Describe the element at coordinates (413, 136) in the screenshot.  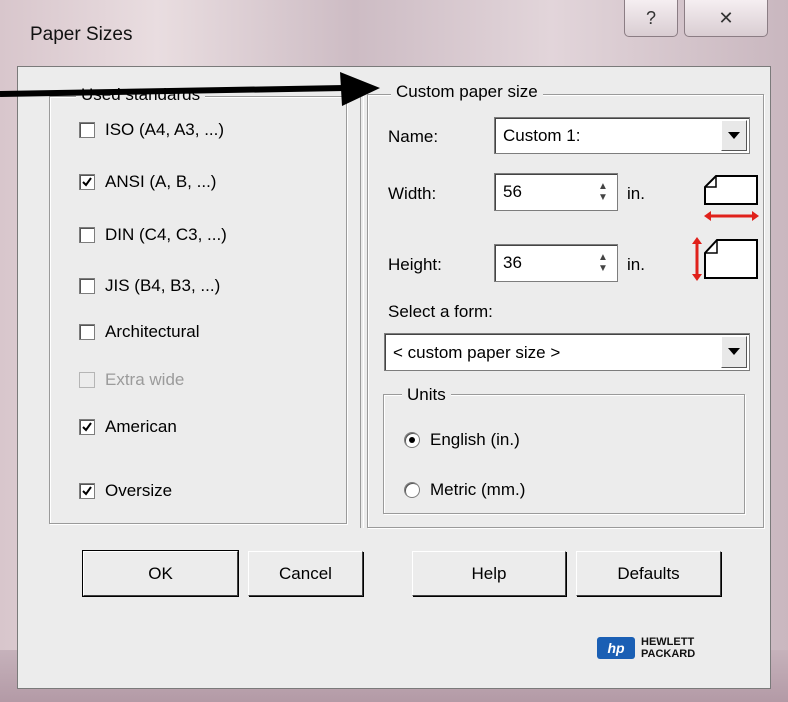
I see `name-label: Name:` at that location.